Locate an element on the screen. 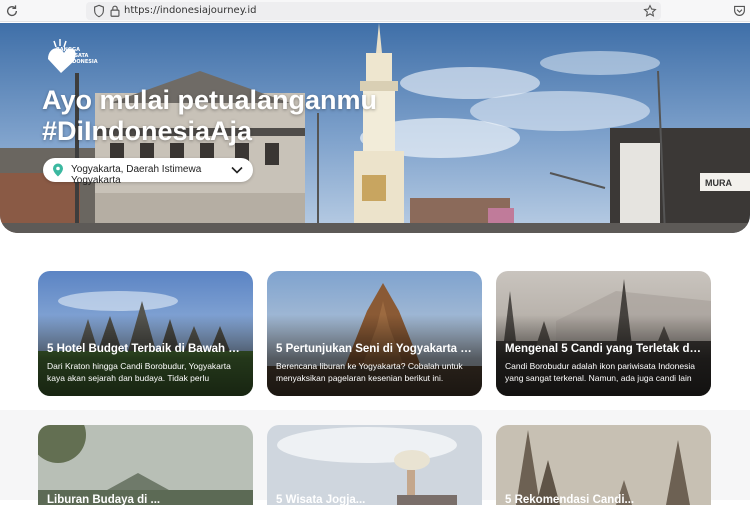  chevron-down-icon is located at coordinates (237, 170).